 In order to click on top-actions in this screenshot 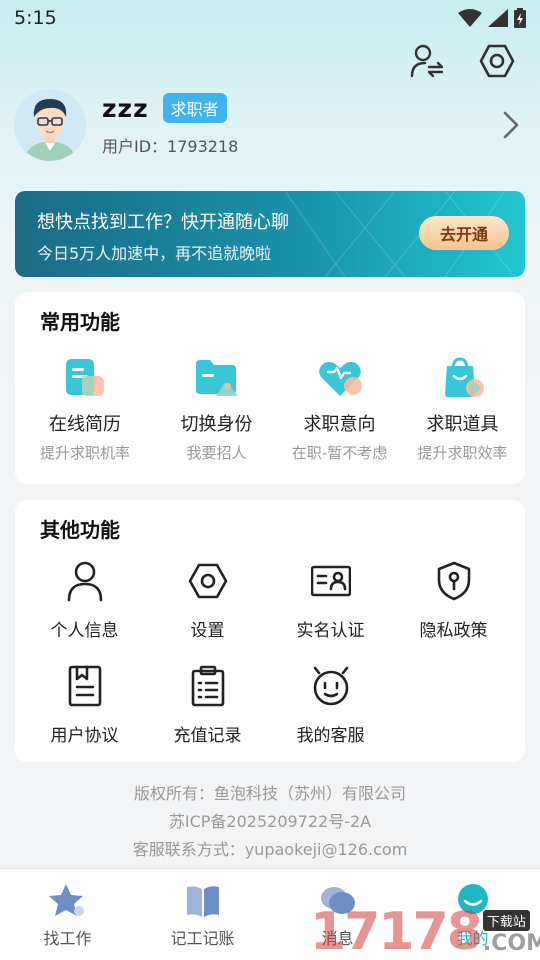, I will do `click(462, 61)`.